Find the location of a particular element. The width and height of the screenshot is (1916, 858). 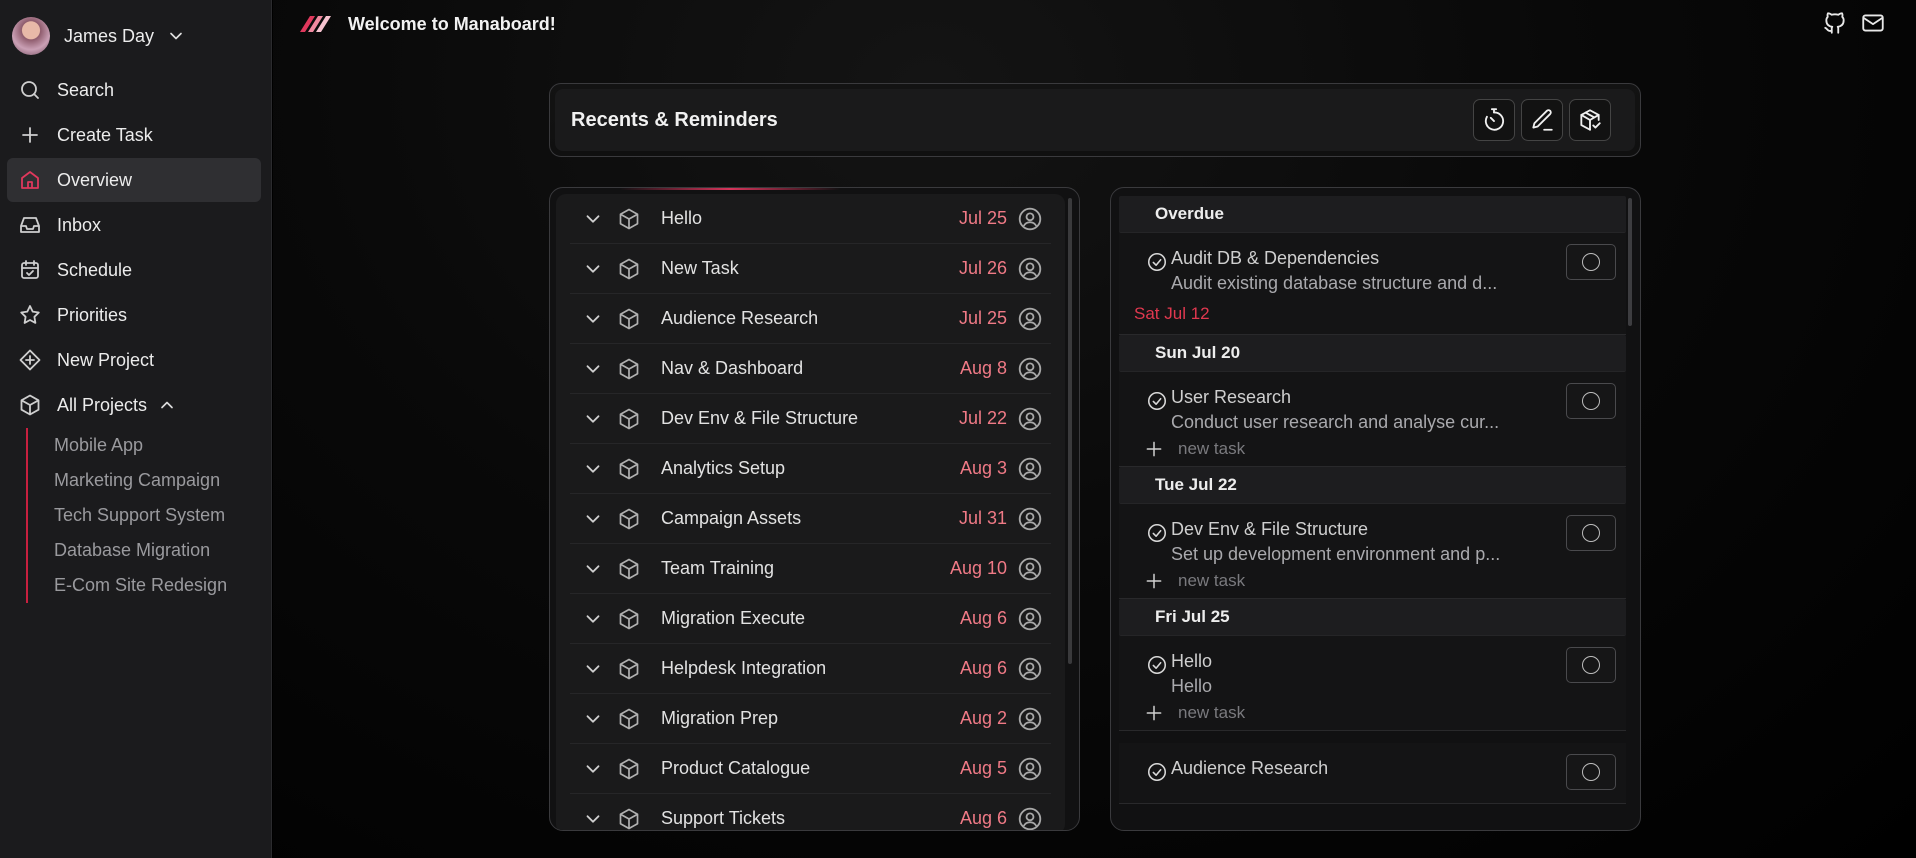

recent-task-row: Hello Jul 25 is located at coordinates (810, 219).